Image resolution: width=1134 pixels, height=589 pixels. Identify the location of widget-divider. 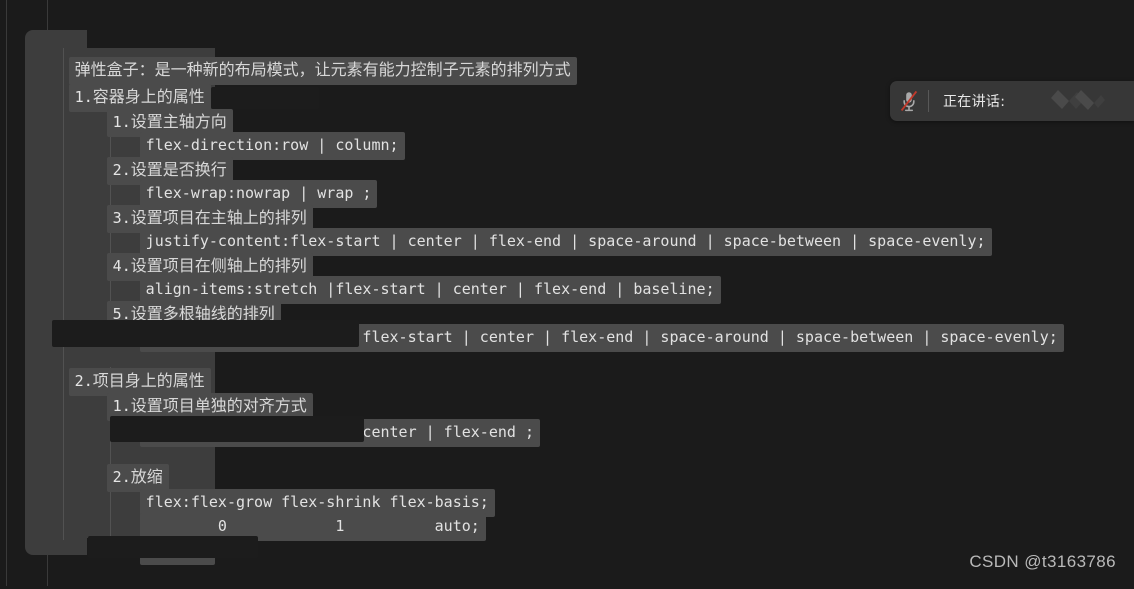
(928, 101).